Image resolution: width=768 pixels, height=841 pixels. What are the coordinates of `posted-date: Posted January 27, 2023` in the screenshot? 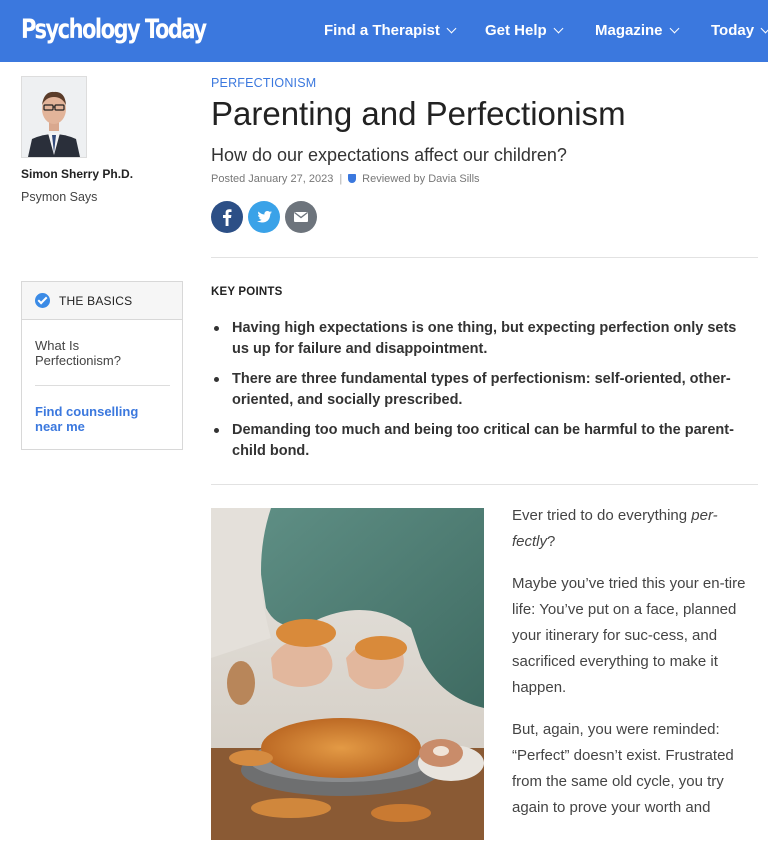 It's located at (272, 179).